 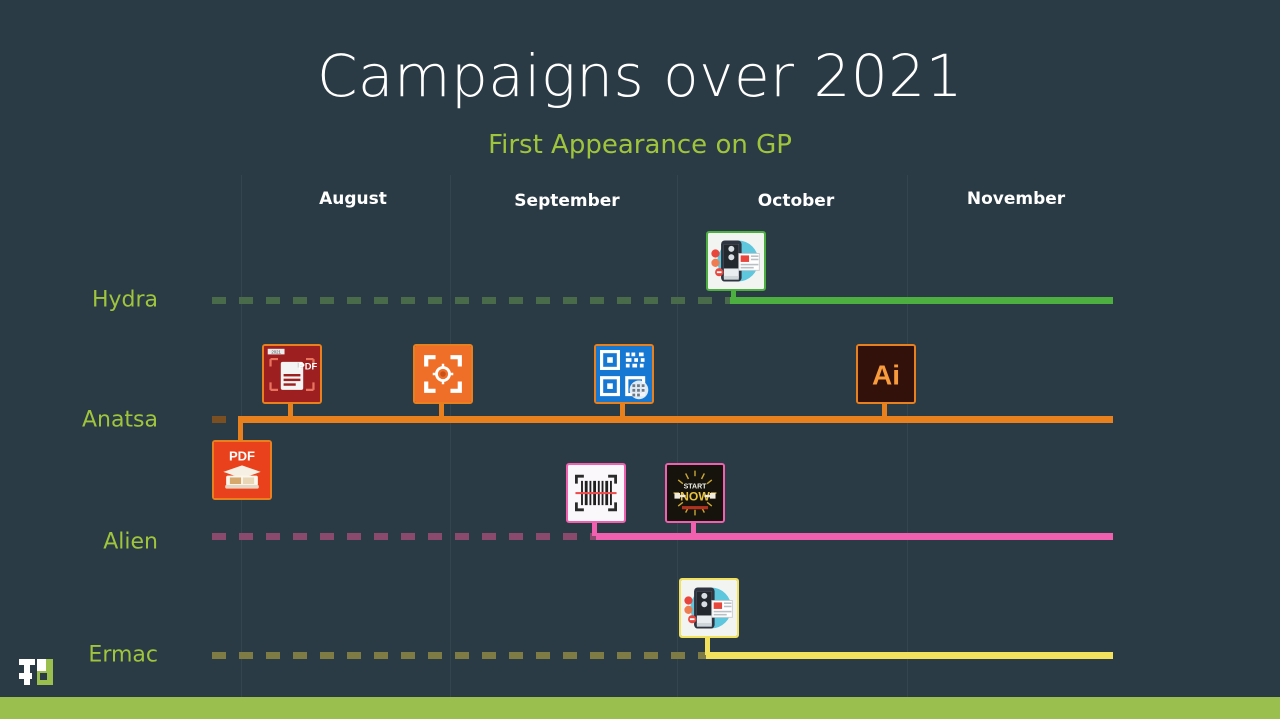 What do you see at coordinates (676, 419) in the screenshot?
I see `timeline-bar-anatsa` at bounding box center [676, 419].